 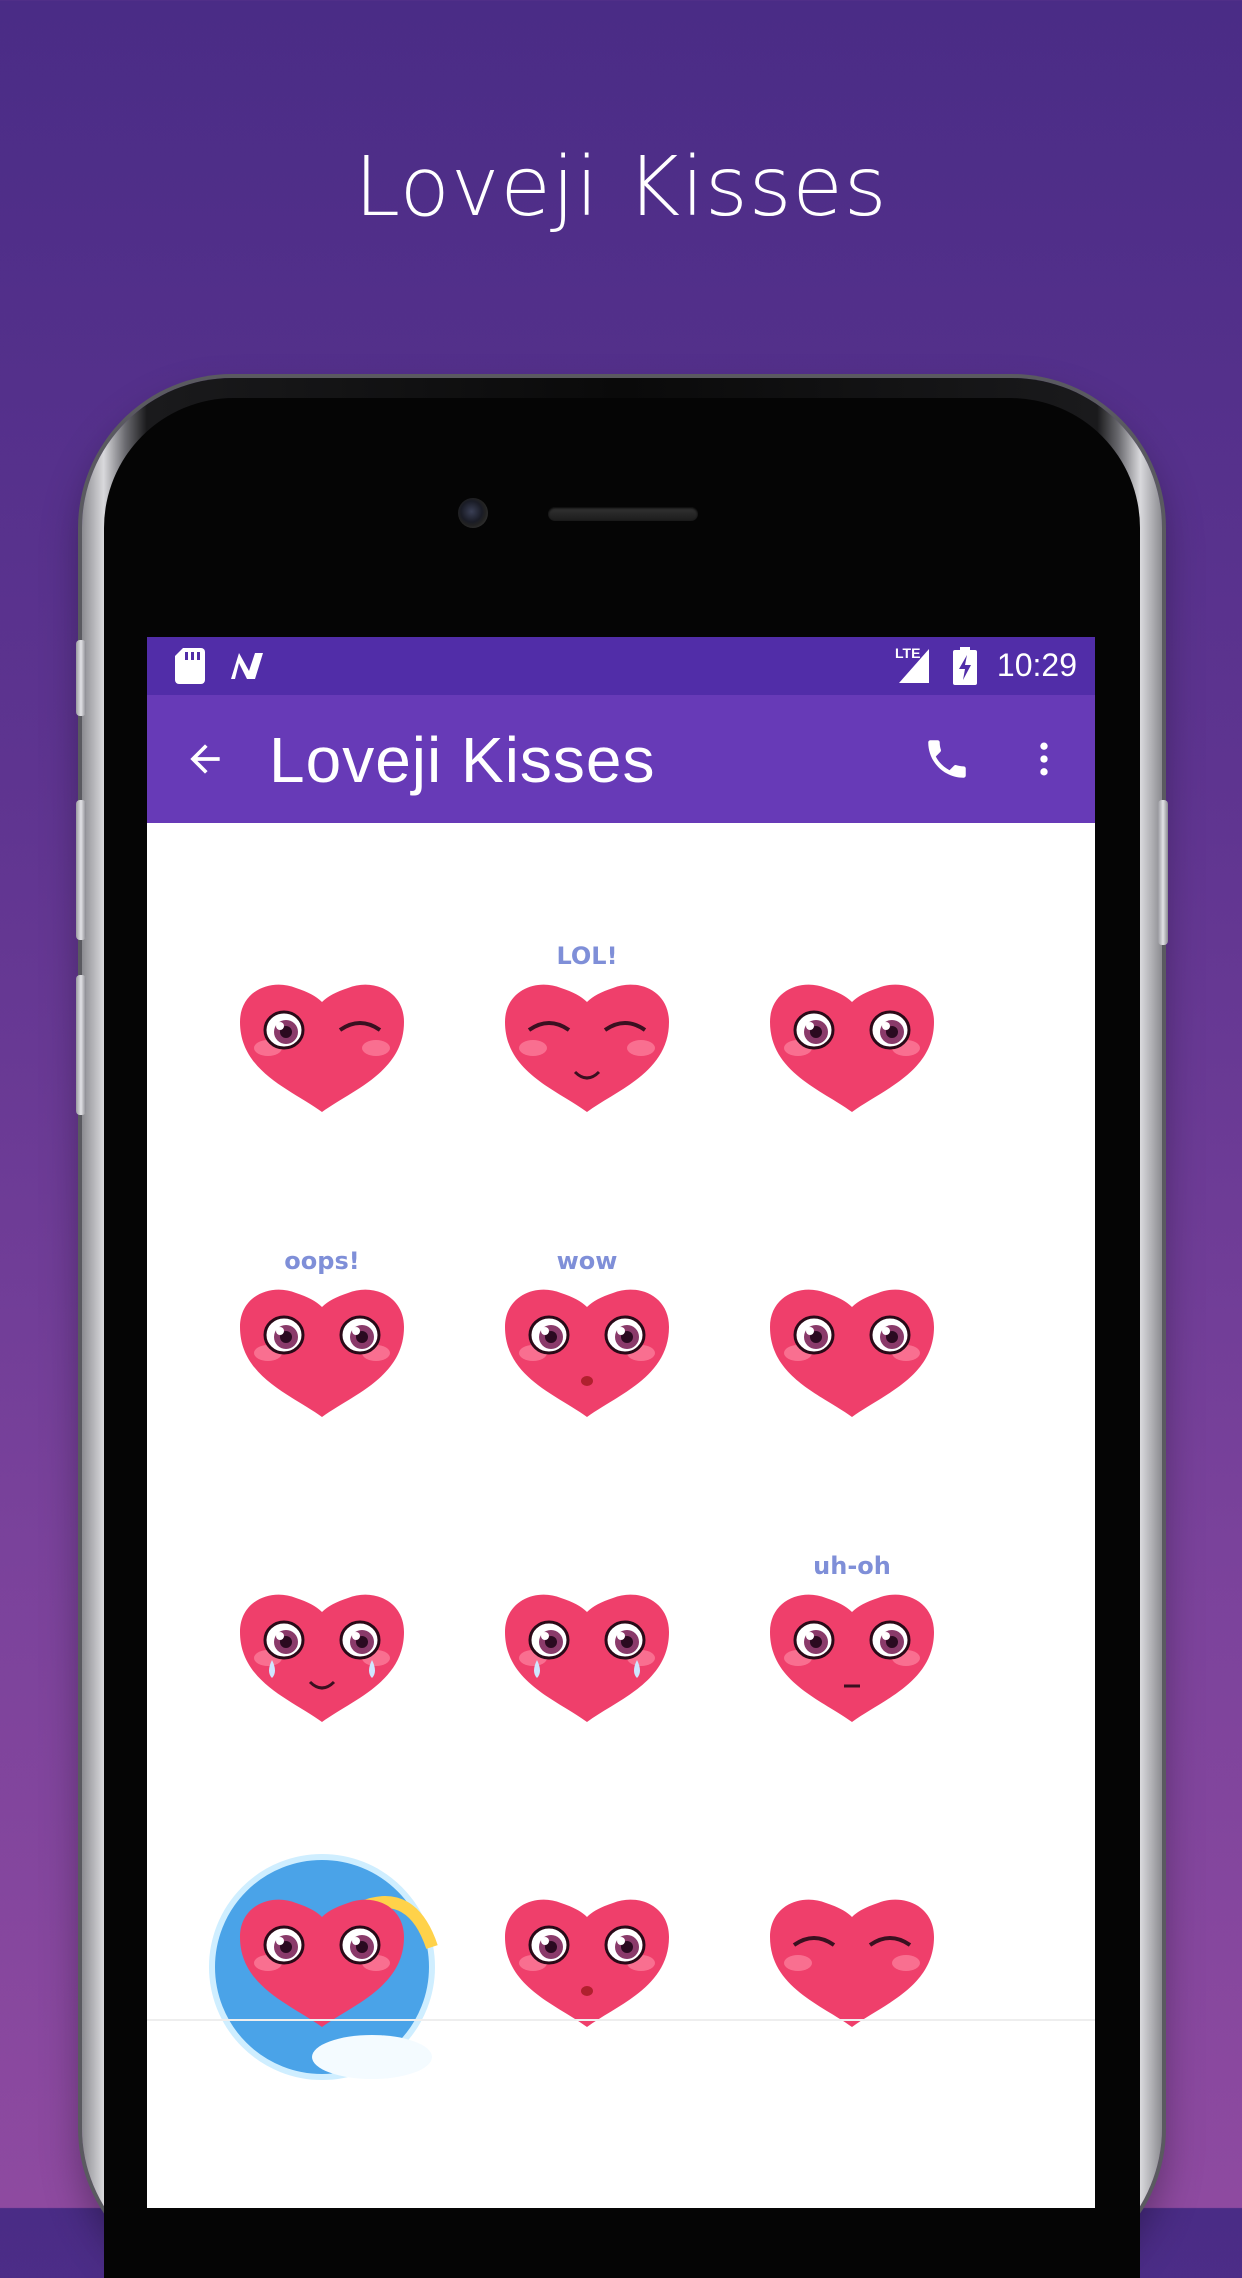 I want to click on signal-icon, so click(x=914, y=666).